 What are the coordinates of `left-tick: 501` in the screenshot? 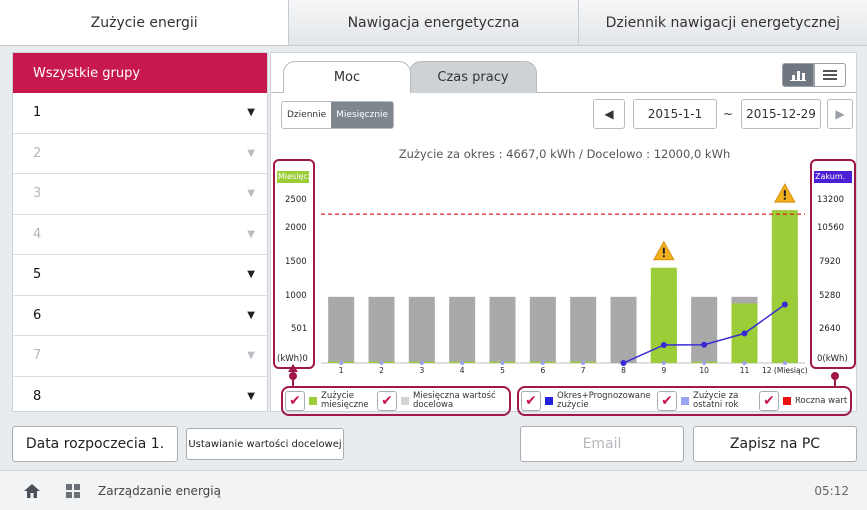 It's located at (299, 329).